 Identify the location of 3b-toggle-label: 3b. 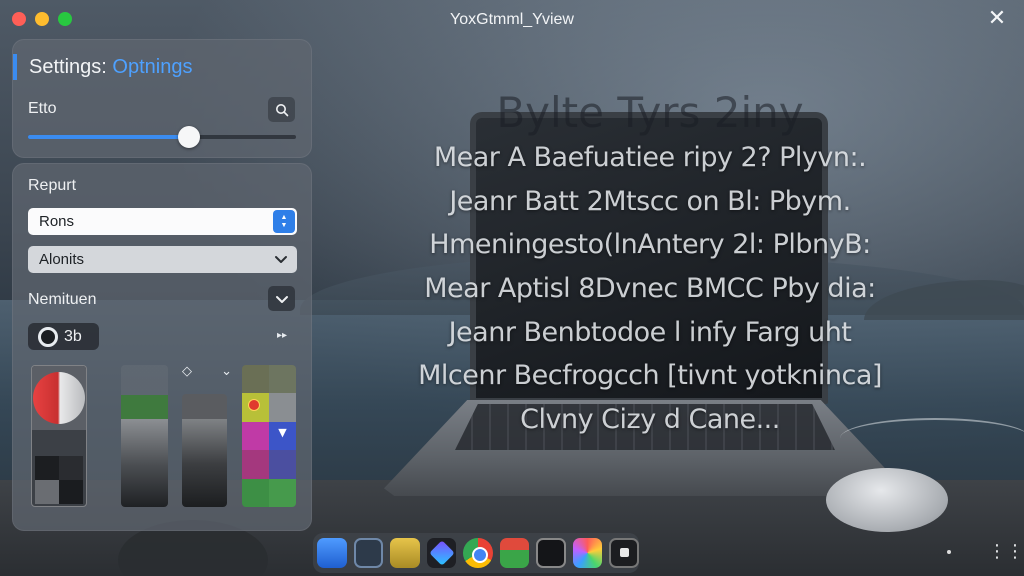
(73, 336).